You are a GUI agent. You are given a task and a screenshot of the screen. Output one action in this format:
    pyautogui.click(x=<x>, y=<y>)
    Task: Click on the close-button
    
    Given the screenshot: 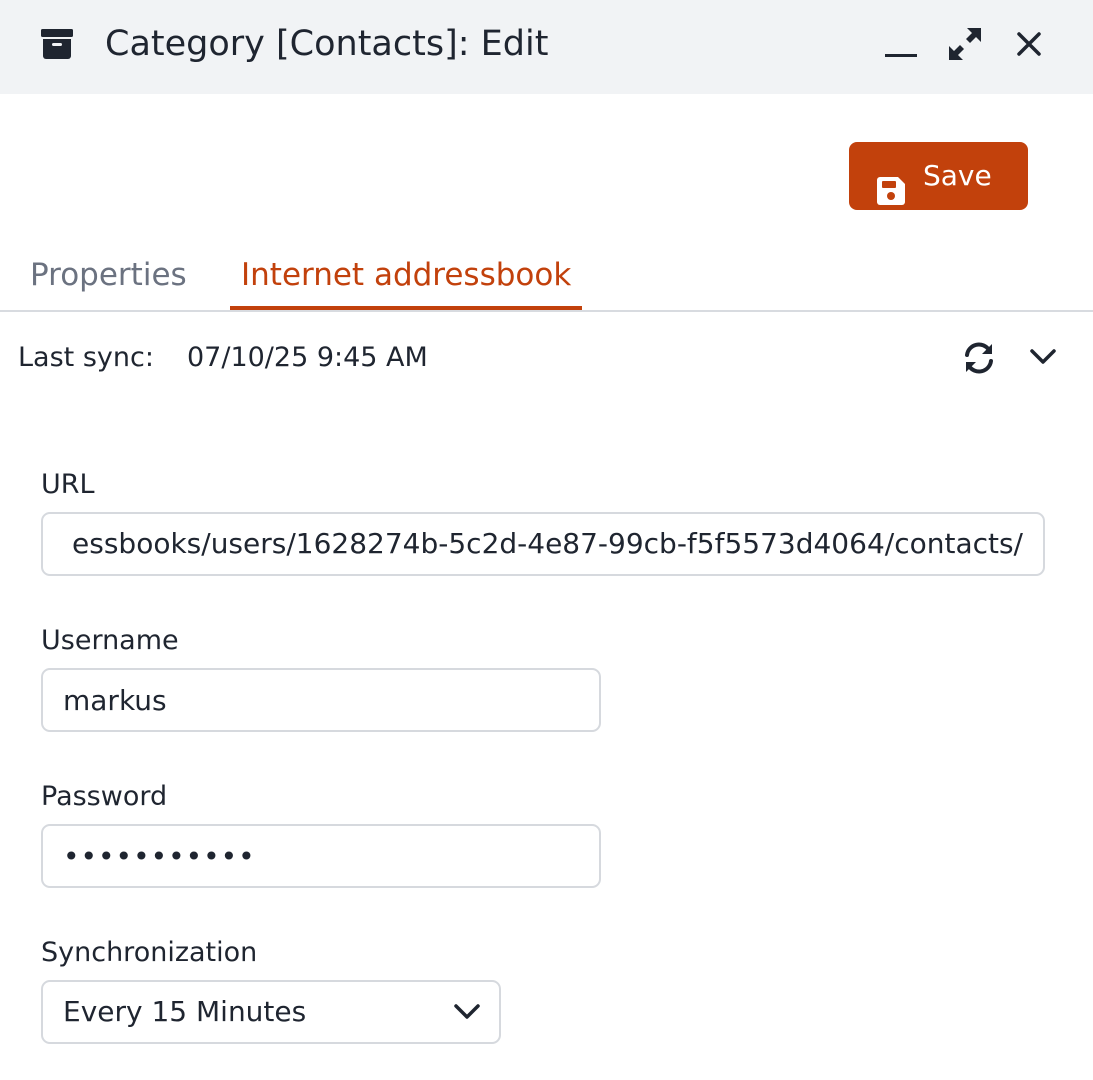 What is the action you would take?
    pyautogui.click(x=1029, y=44)
    